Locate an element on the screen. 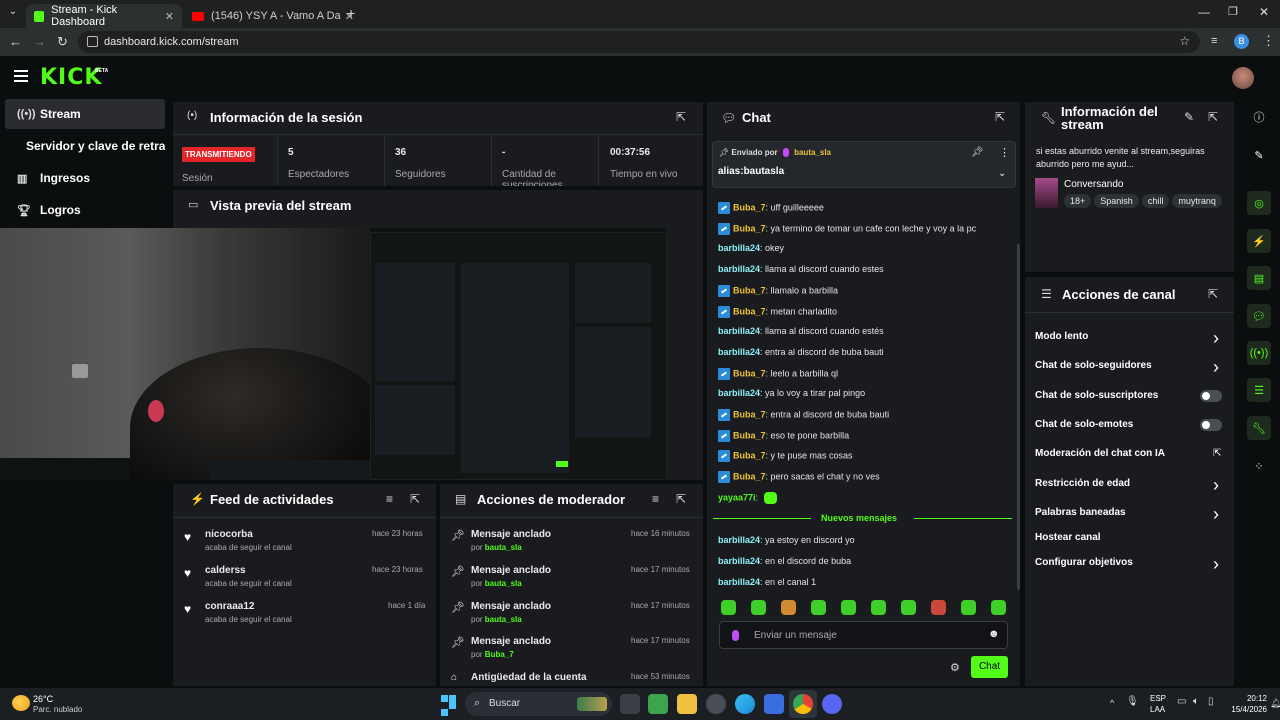  tag-chip: Spanish is located at coordinates (1116, 201).